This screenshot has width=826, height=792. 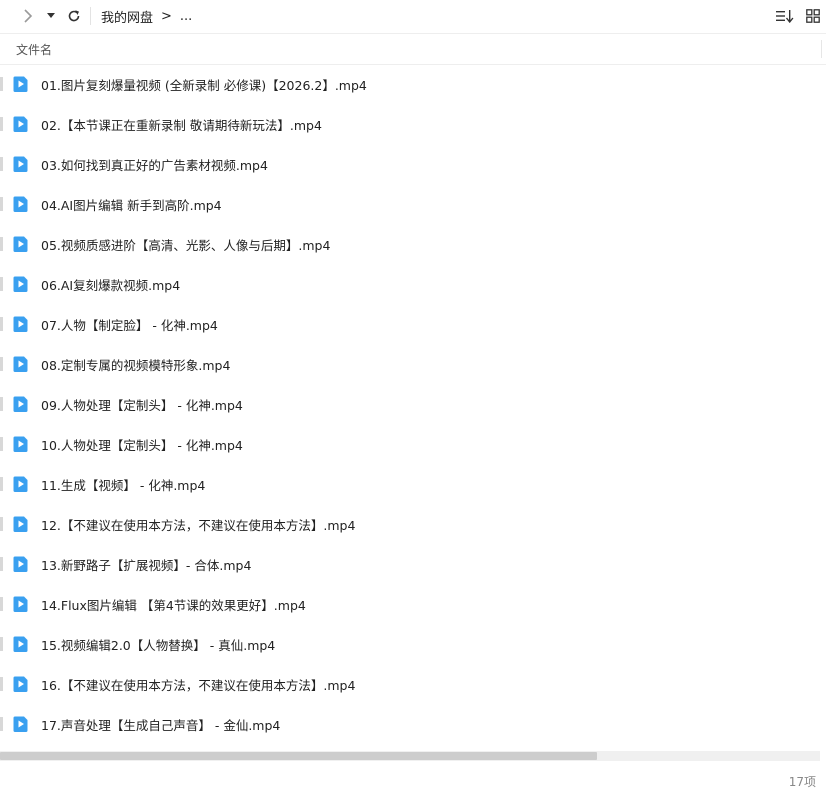 What do you see at coordinates (154, 165) in the screenshot?
I see `file-name: 03.如何找到真正好的广告素材视频.mp4` at bounding box center [154, 165].